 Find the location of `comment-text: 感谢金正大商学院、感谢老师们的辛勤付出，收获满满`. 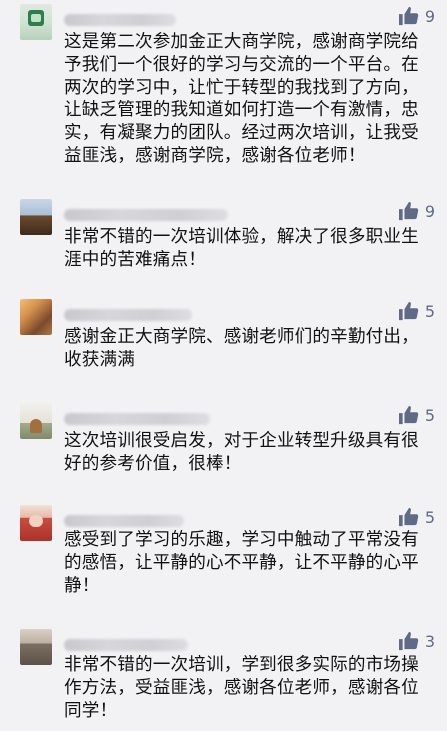

comment-text: 感谢金正大商学院、感谢老师们的辛勤付出，收获满满 is located at coordinates (241, 348).